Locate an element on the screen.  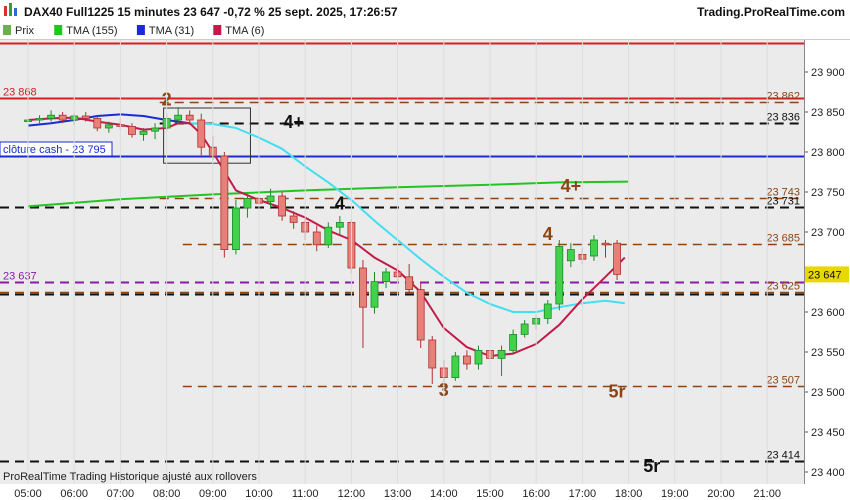
level-label-right: 23 685 is located at coordinates (783, 239).